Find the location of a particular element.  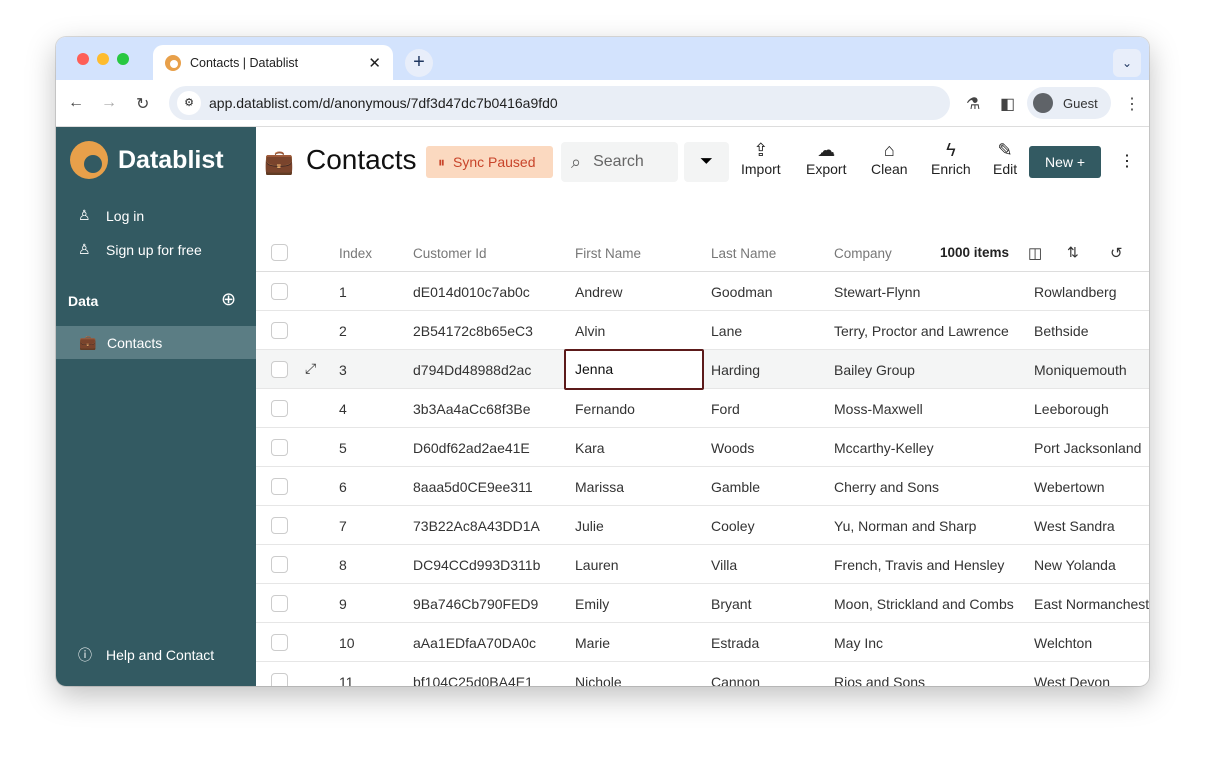

cell-city: Port Jacksonland is located at coordinates (1087, 448).